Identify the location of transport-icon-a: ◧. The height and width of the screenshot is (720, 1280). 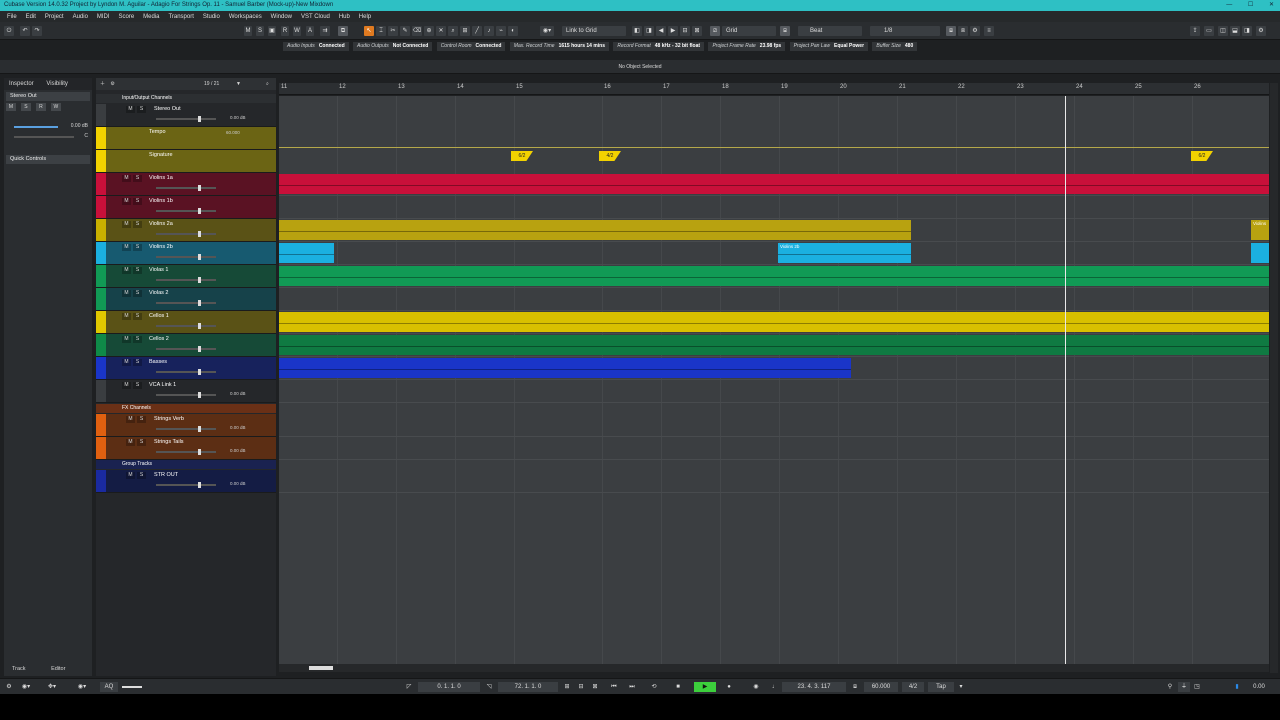
(637, 31).